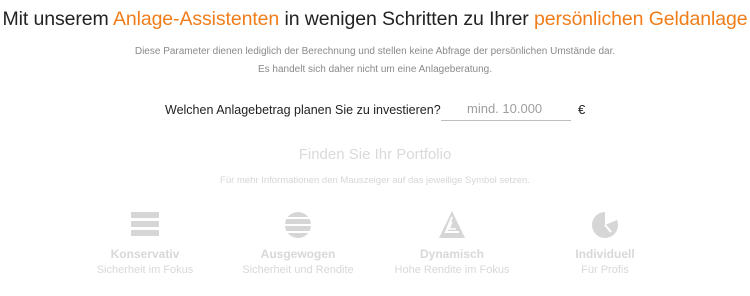 The image size is (750, 296). I want to click on option-name: Konservativ, so click(145, 254).